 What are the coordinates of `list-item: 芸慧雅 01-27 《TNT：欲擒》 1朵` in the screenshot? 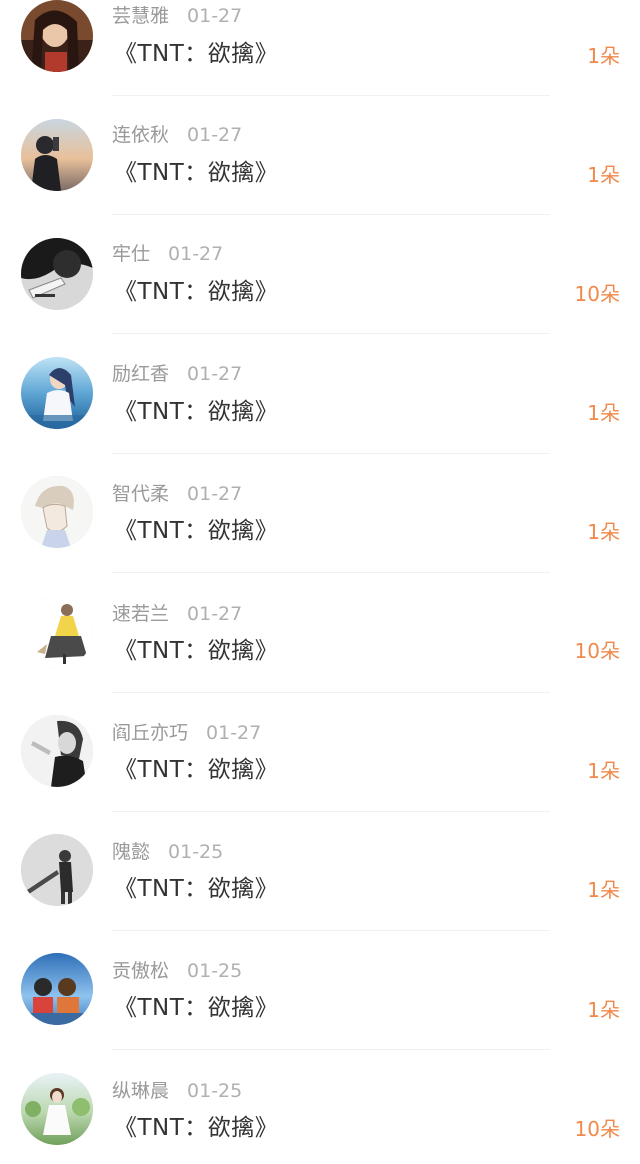 It's located at (320, 48).